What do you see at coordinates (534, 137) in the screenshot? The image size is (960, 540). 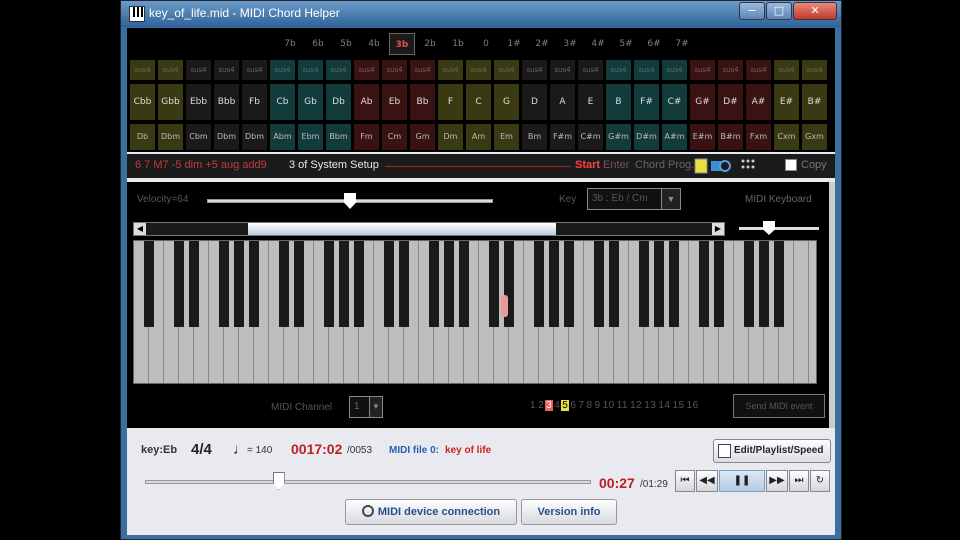 I see `minor-chord-button: Bm` at bounding box center [534, 137].